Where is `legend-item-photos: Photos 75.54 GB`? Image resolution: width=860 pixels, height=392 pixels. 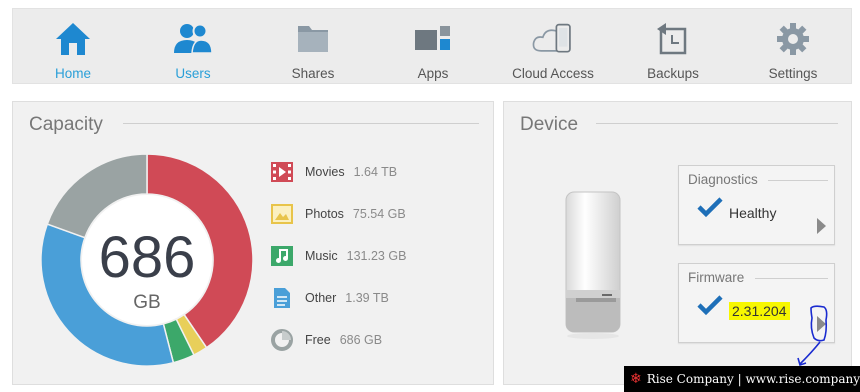
legend-item-photos: Photos 75.54 GB is located at coordinates (371, 214).